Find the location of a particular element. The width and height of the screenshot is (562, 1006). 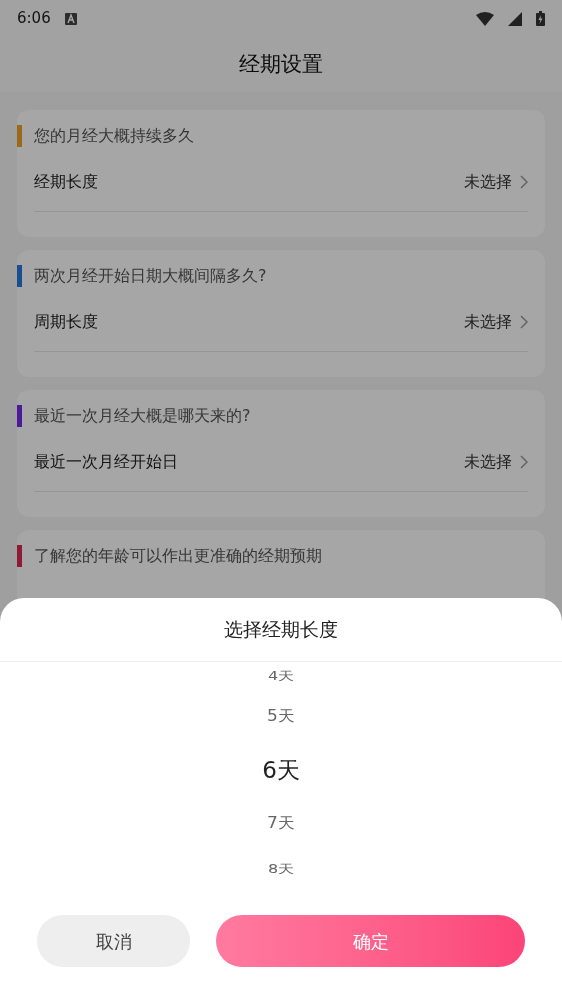

notification-icon is located at coordinates (70, 18).